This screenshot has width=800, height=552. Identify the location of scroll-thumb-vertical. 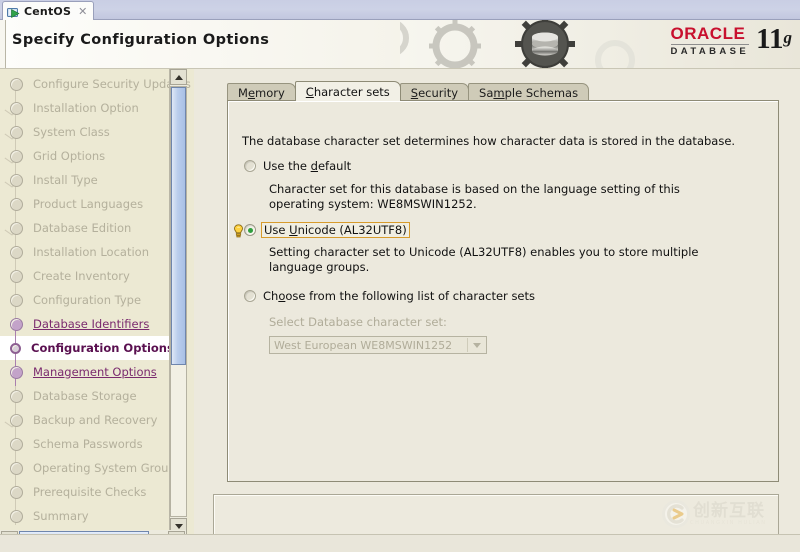
(178, 226).